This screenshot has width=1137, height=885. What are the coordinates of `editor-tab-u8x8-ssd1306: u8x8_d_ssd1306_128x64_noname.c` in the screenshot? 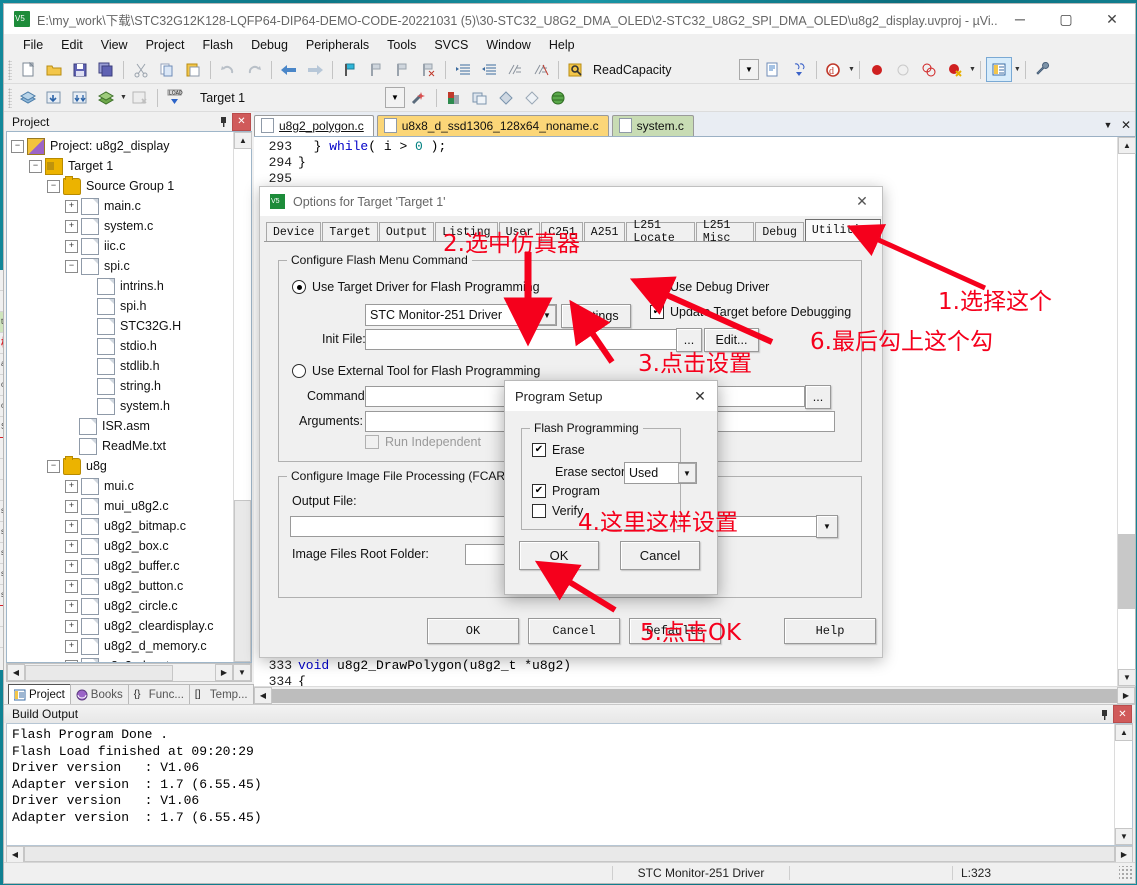 It's located at (492, 125).